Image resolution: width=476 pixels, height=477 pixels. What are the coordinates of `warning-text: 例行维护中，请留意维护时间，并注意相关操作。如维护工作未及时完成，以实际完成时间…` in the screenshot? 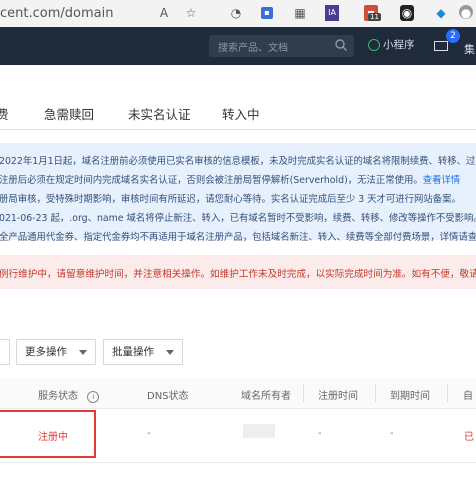 It's located at (238, 274).